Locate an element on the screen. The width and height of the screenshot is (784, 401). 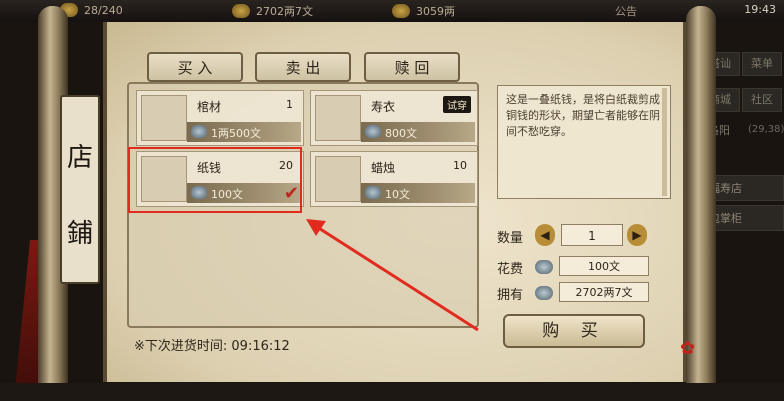
annotation-arrow is located at coordinates (392, 275).